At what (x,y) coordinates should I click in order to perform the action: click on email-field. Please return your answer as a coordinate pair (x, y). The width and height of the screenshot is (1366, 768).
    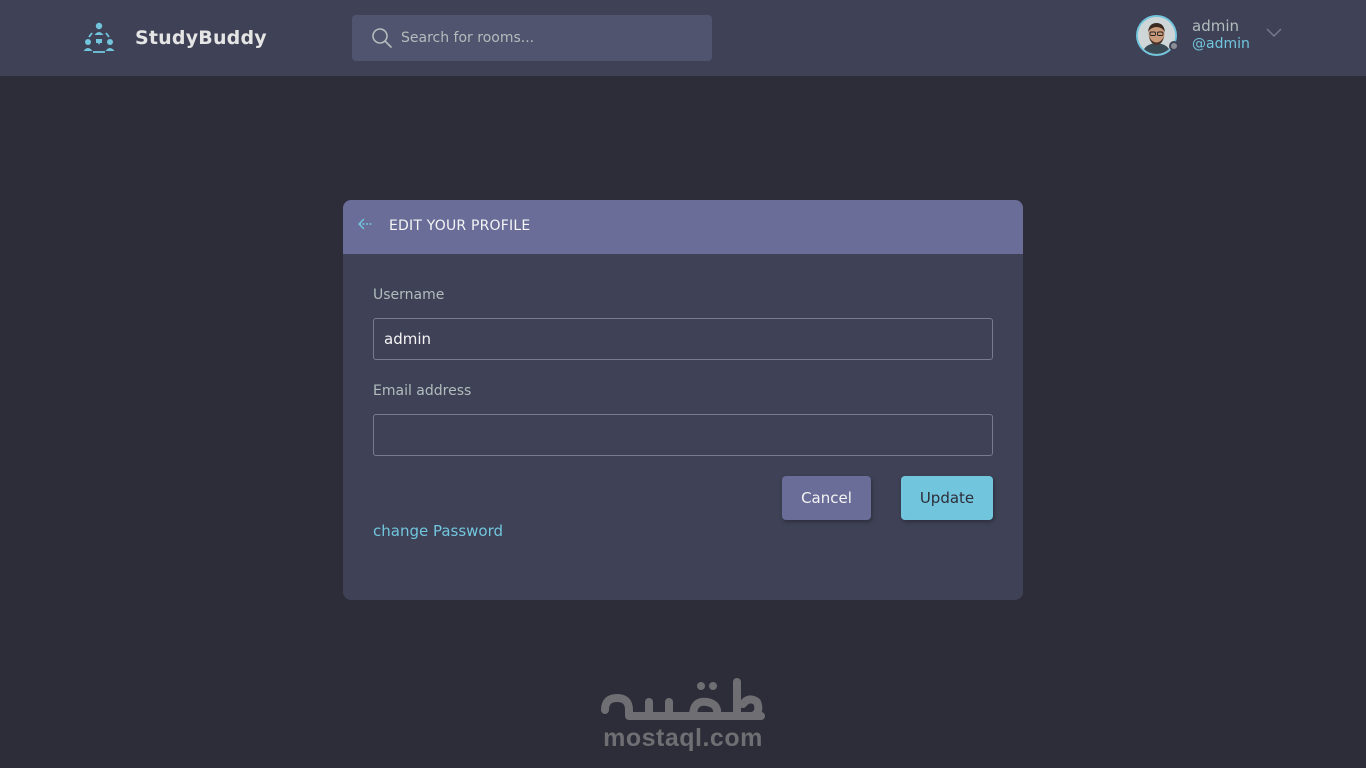
    Looking at the image, I should click on (683, 435).